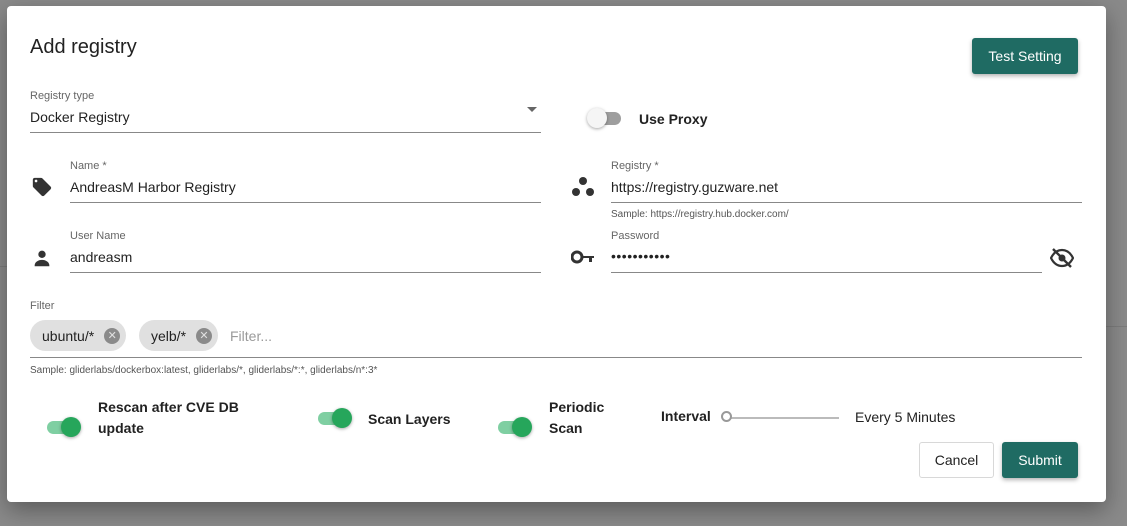 The width and height of the screenshot is (1127, 526). What do you see at coordinates (62, 96) in the screenshot?
I see `registry-type-label: Registry type` at bounding box center [62, 96].